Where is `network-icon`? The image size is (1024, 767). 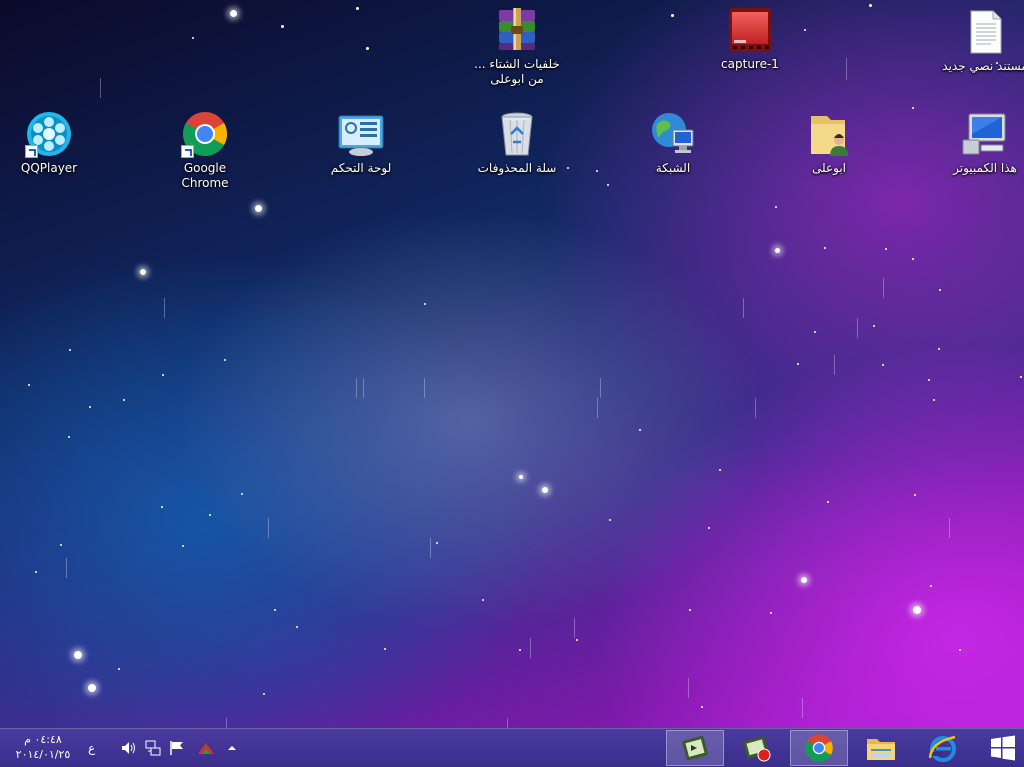
network-icon is located at coordinates (153, 748).